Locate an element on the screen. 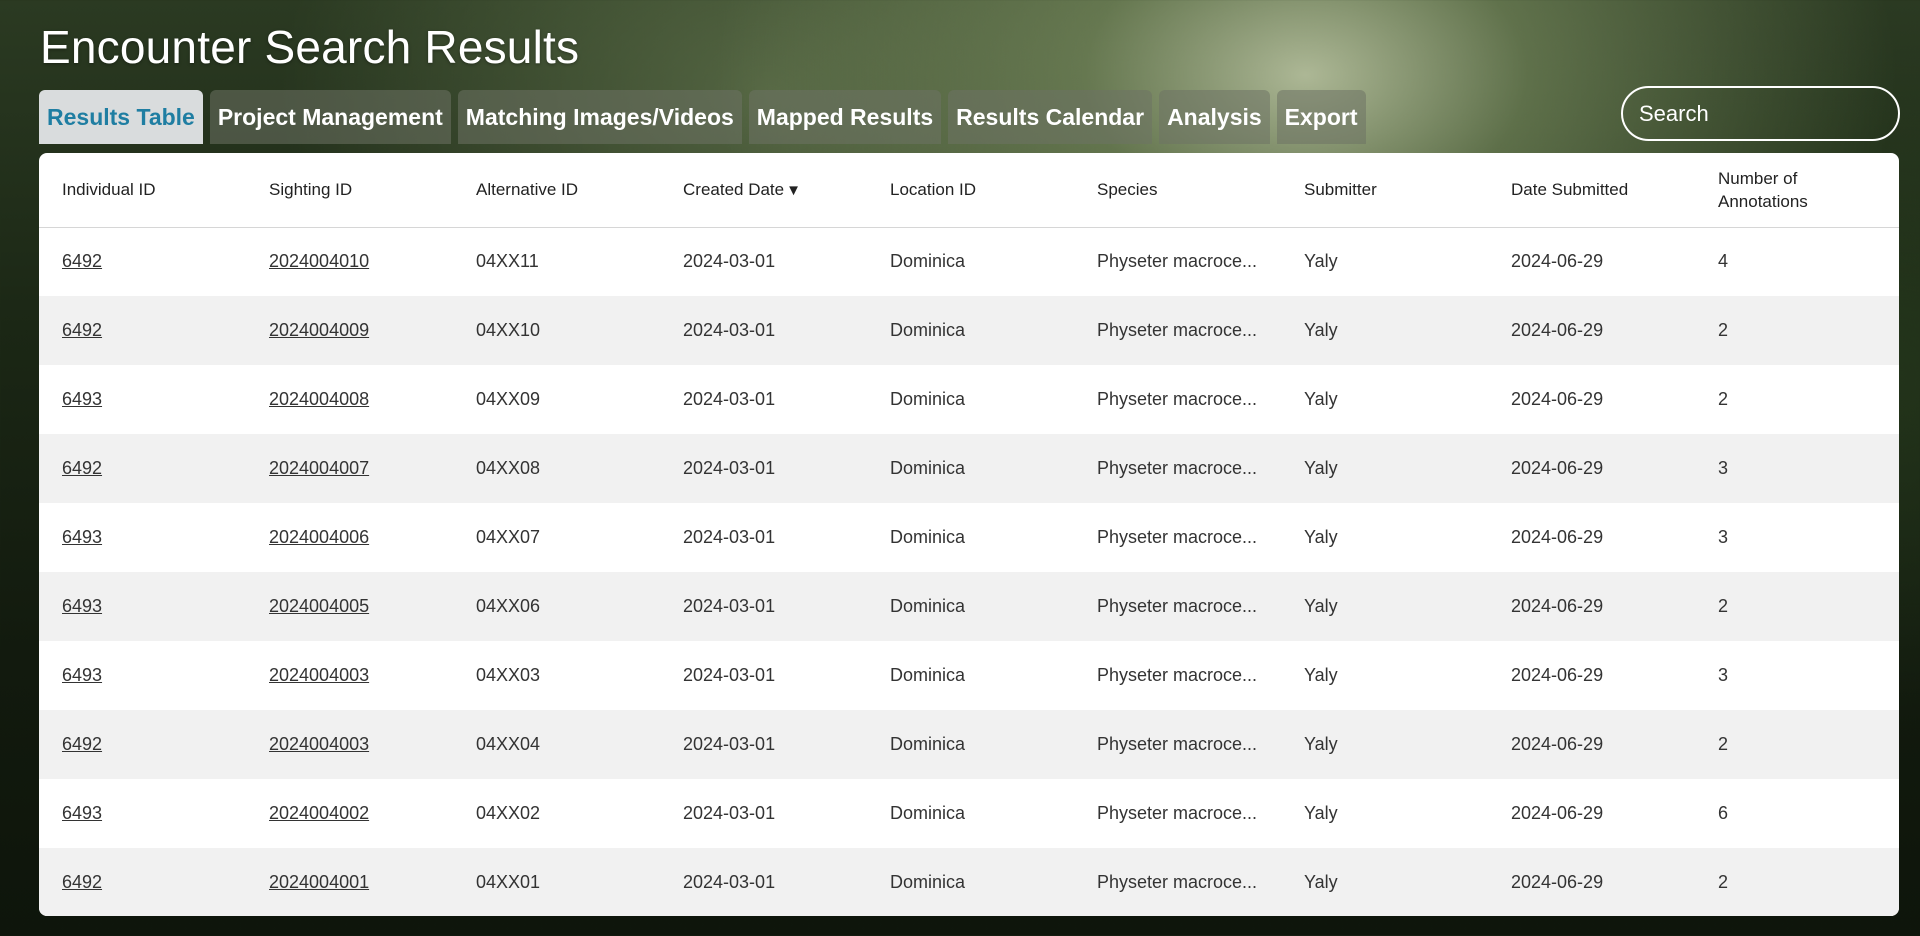  header-created-date-label: Created Date is located at coordinates (734, 189).